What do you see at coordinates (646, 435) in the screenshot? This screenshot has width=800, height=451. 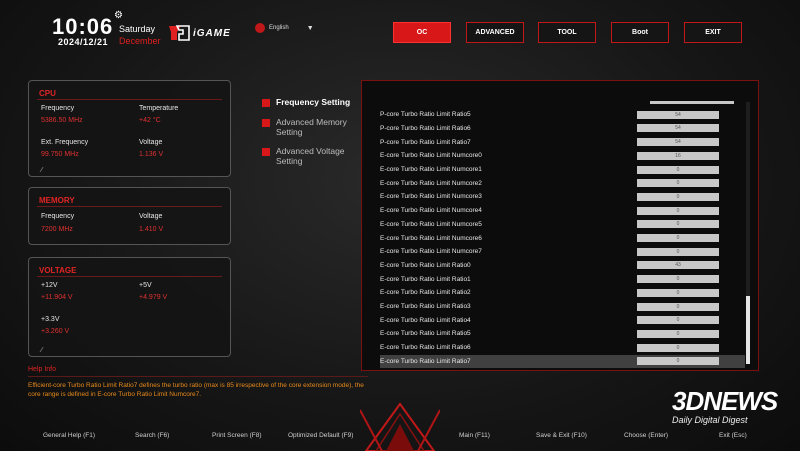 I see `footer-choose: Choose (Enter)` at bounding box center [646, 435].